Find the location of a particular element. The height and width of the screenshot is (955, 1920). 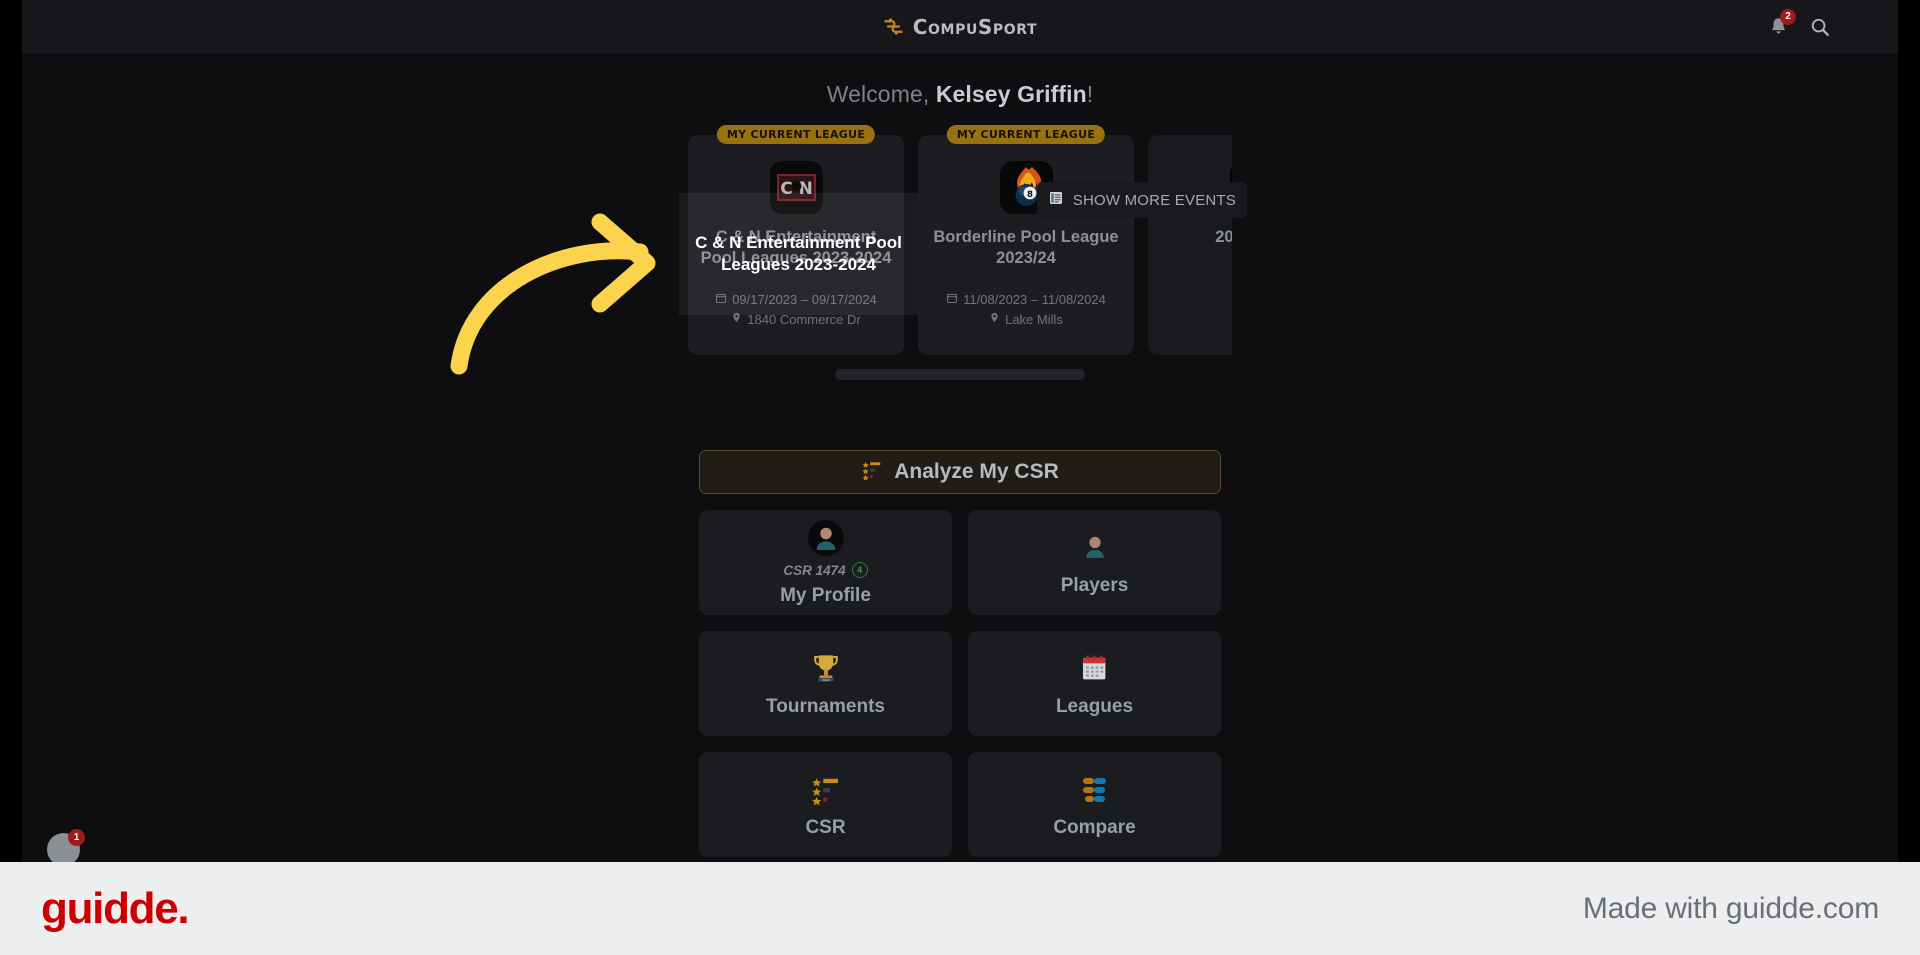

event-dates: 11/08/2023 – 11/08/2024 is located at coordinates (1034, 299).